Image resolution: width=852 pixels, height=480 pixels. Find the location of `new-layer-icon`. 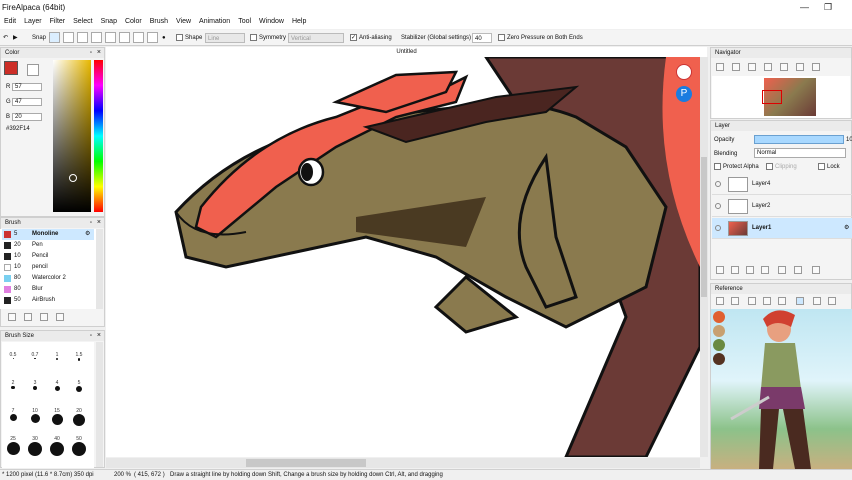

new-layer-icon is located at coordinates (720, 270).